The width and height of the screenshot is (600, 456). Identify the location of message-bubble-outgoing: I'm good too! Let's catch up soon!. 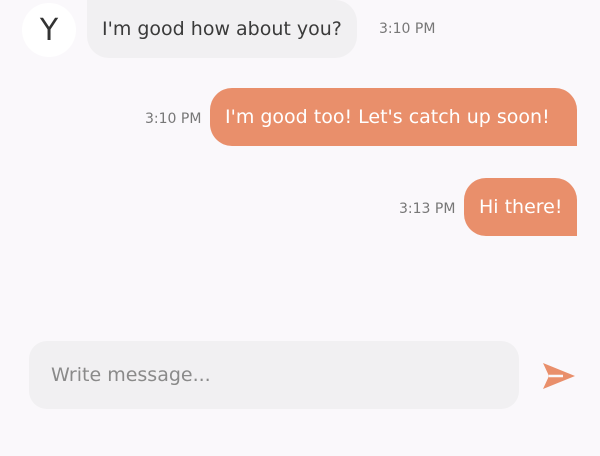
(393, 117).